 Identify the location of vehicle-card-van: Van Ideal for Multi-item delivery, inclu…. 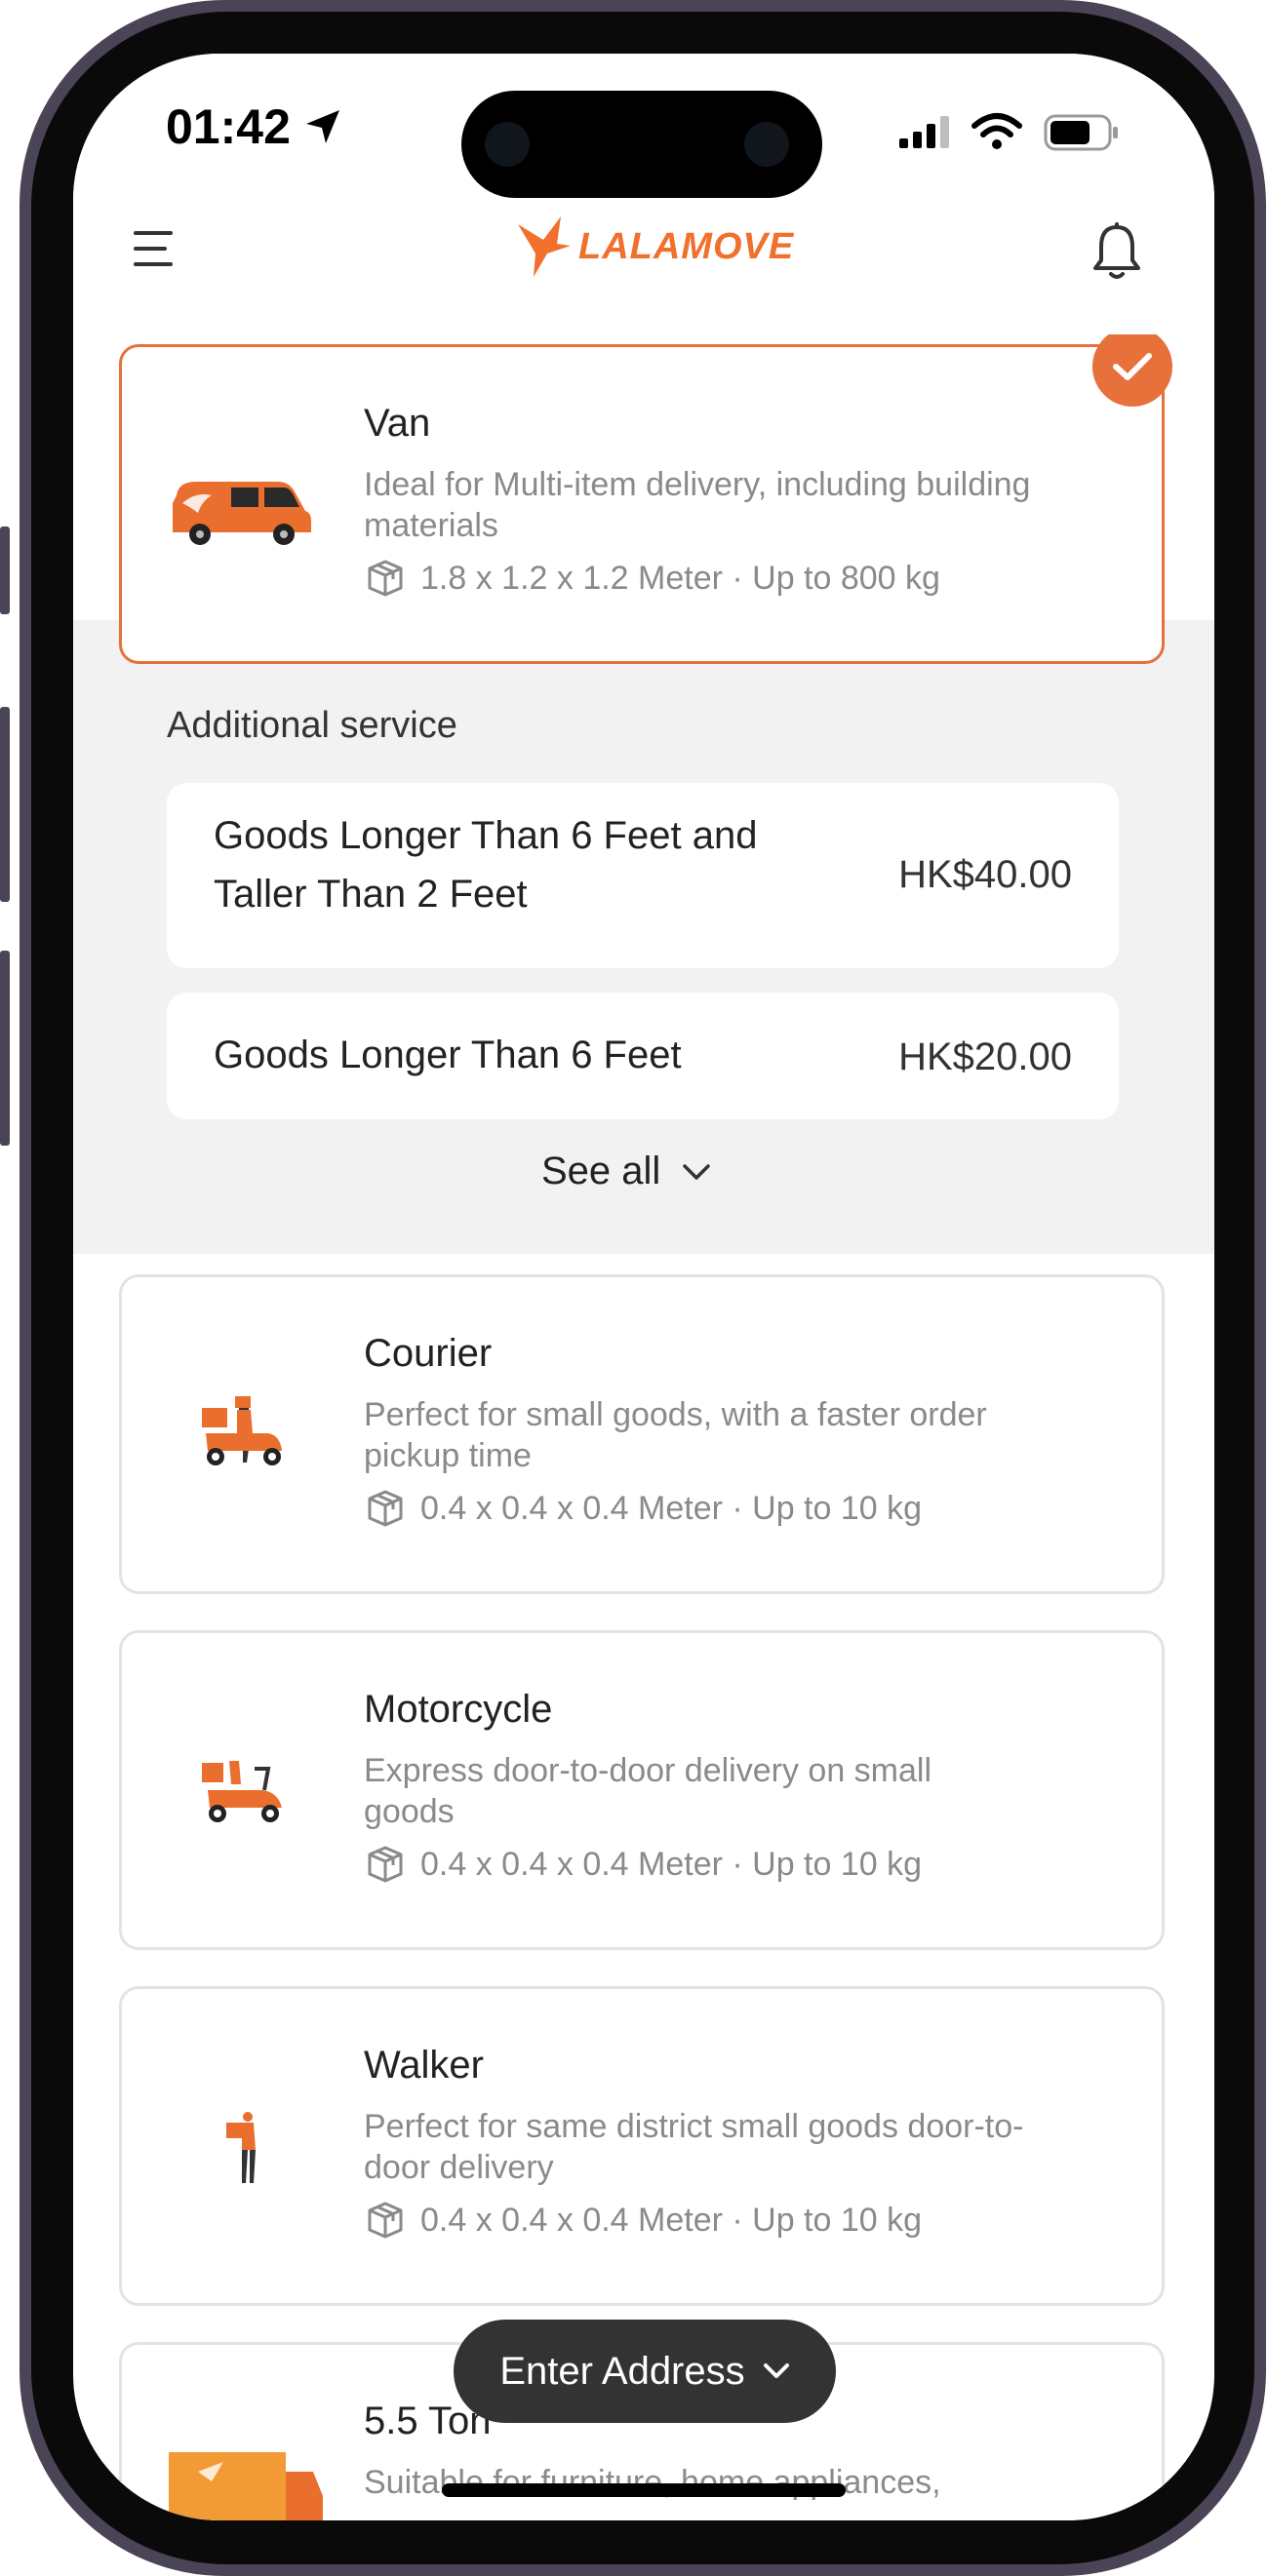
(642, 504).